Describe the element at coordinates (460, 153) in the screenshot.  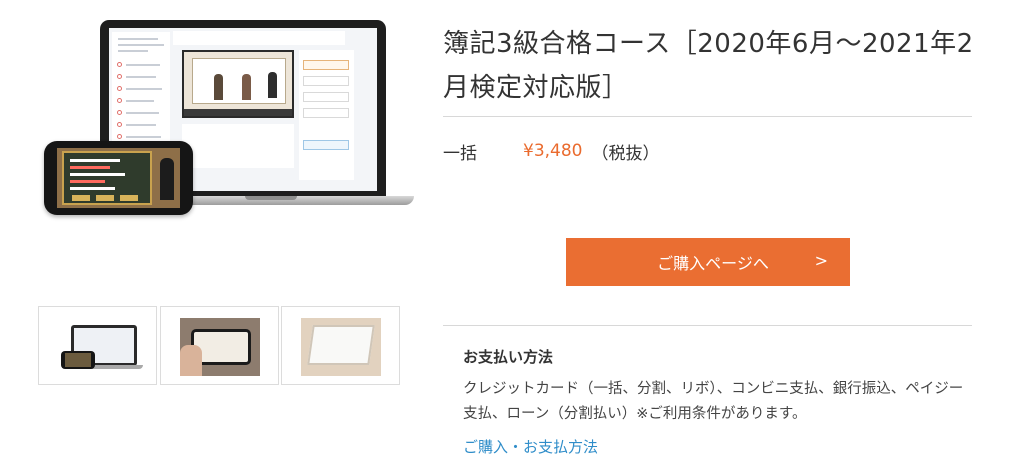
I see `price-label: 一括` at that location.